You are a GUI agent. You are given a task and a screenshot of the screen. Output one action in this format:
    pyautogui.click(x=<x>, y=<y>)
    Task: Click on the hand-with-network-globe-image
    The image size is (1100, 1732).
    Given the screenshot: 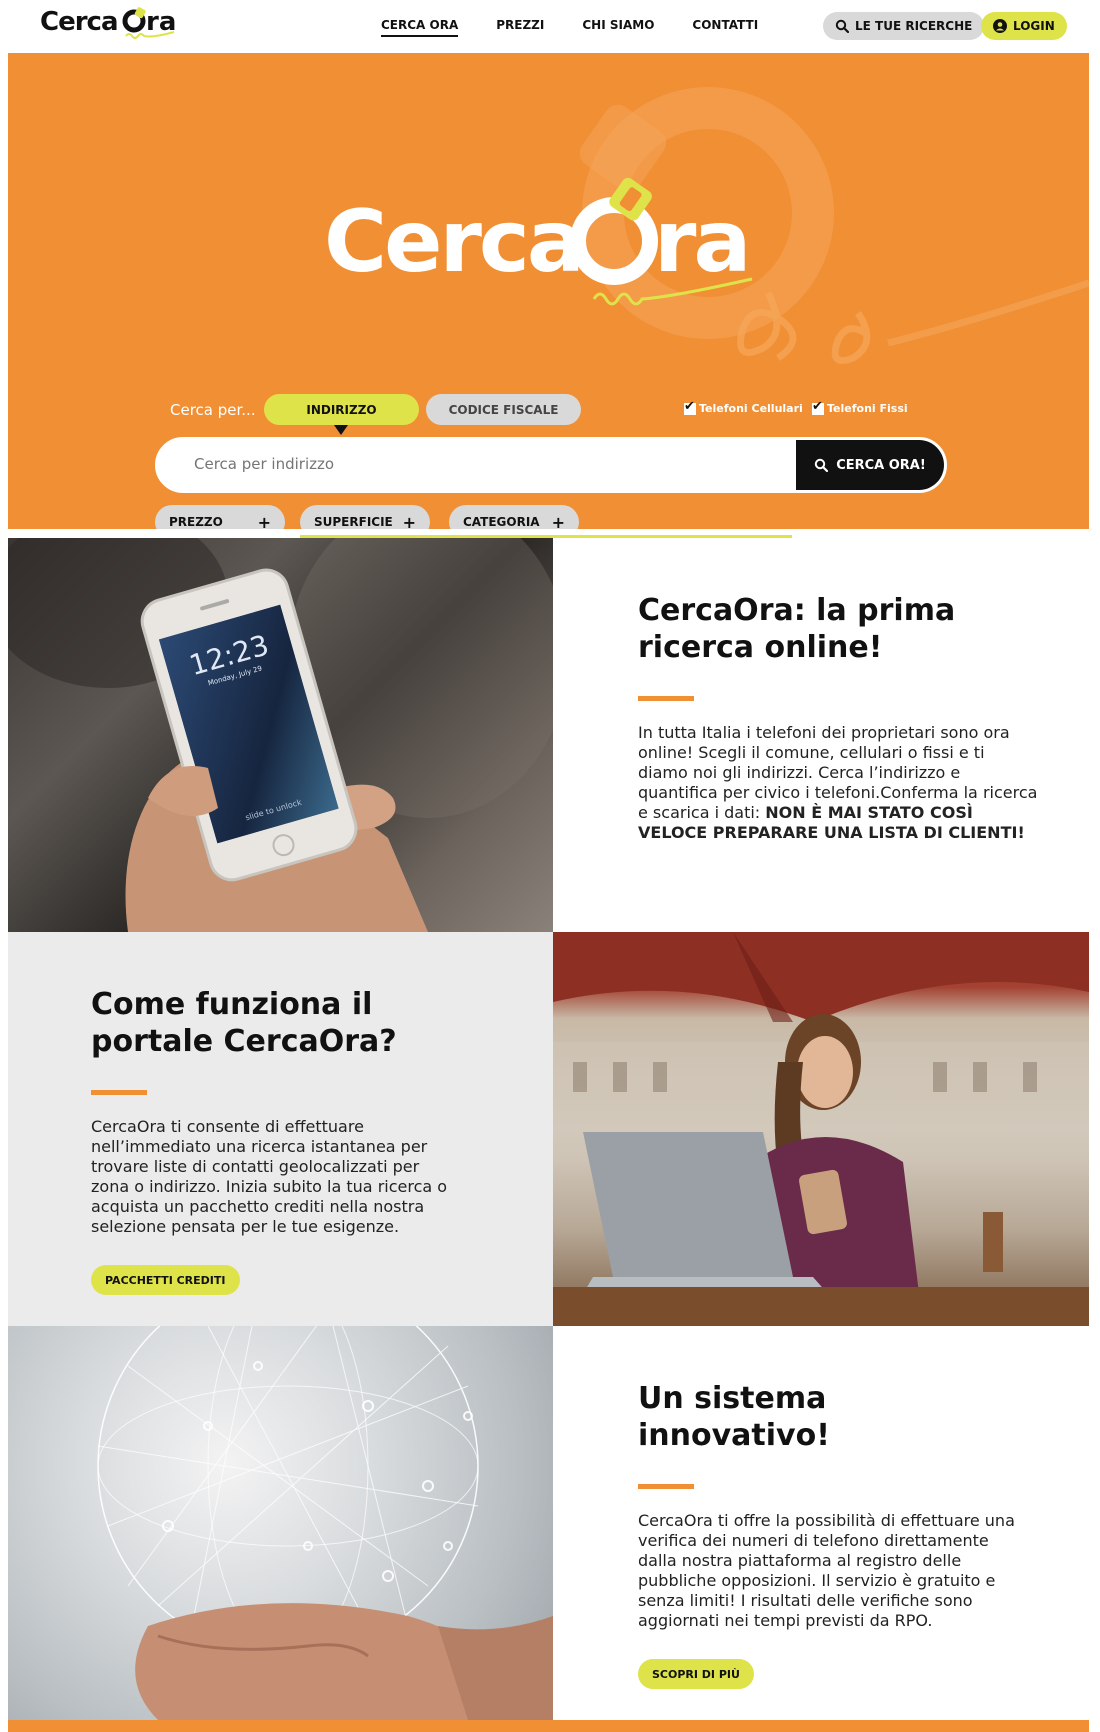 What is the action you would take?
    pyautogui.click(x=280, y=1523)
    